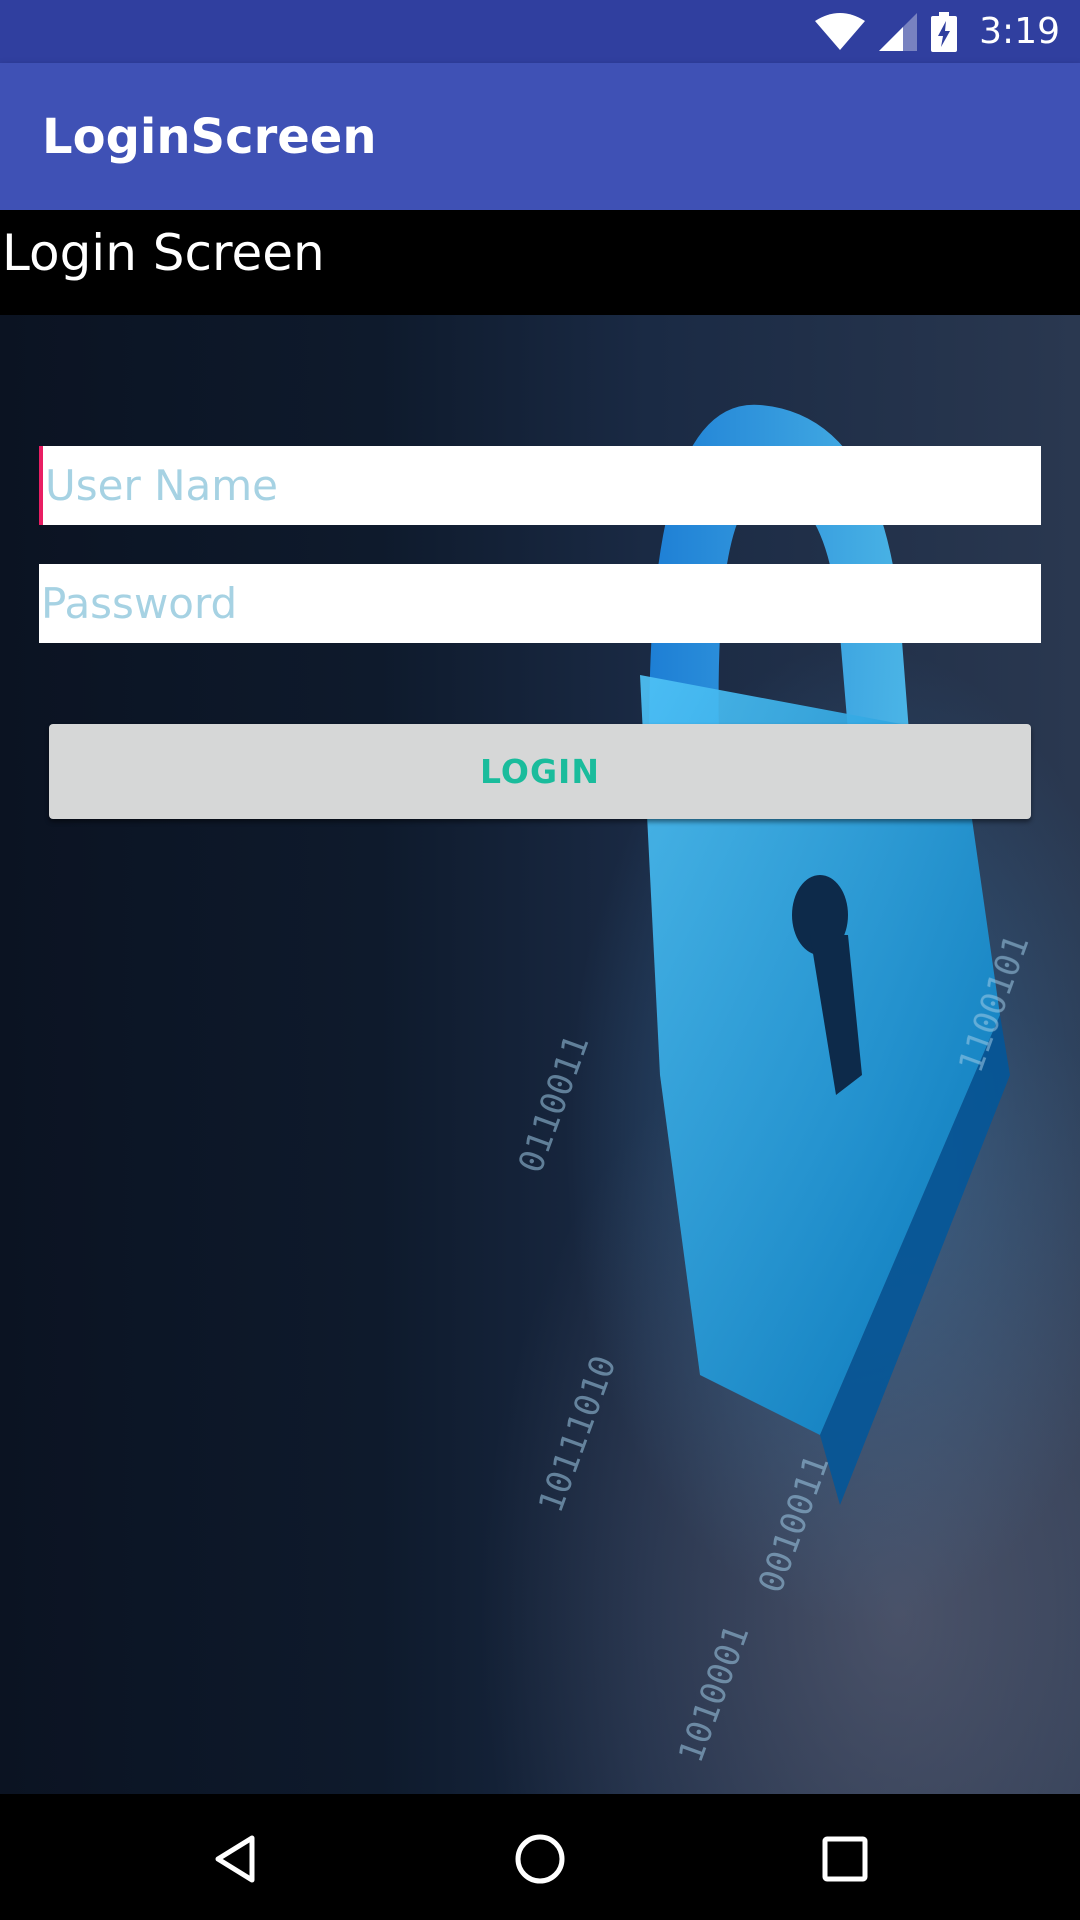  What do you see at coordinates (540, 603) in the screenshot?
I see `password-input` at bounding box center [540, 603].